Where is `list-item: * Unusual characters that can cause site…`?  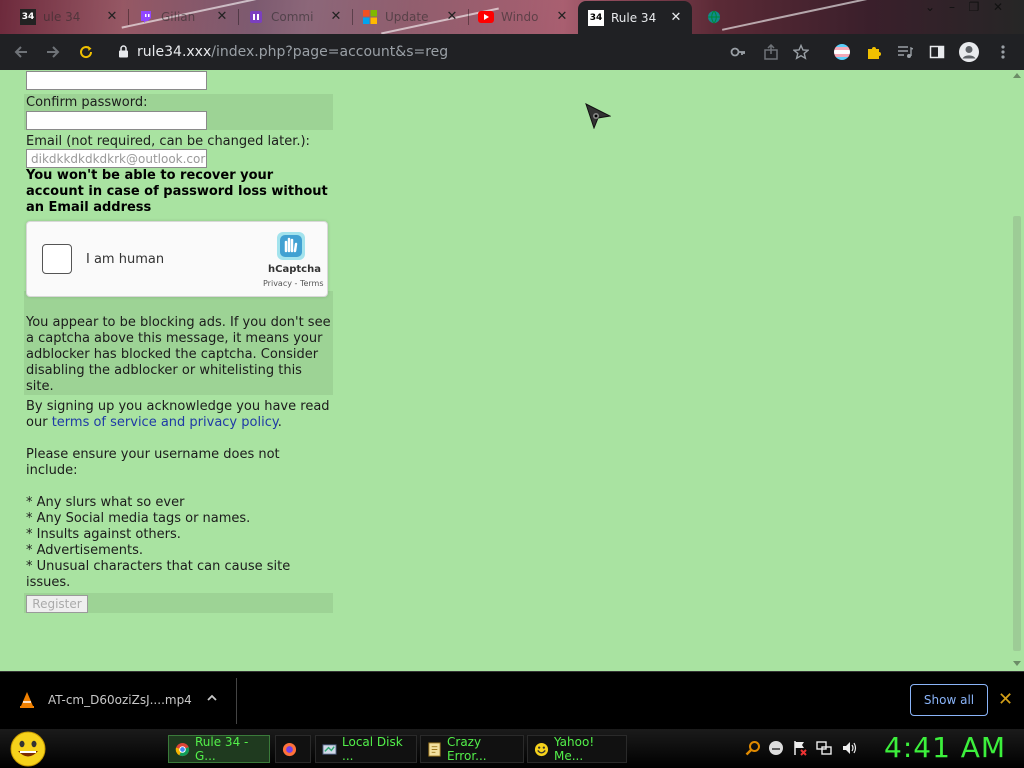
list-item: * Unusual characters that can cause site… is located at coordinates (158, 574).